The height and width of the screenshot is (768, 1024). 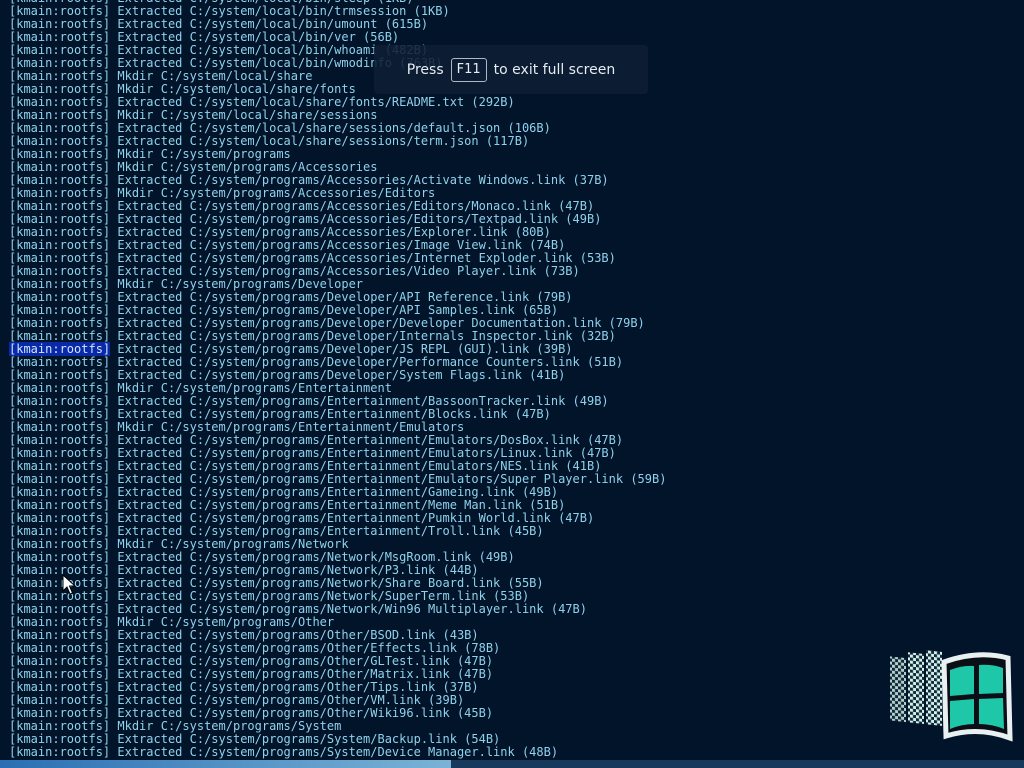 What do you see at coordinates (226, 726) in the screenshot?
I see `log-message: Mkdir C:/system/programs/System` at bounding box center [226, 726].